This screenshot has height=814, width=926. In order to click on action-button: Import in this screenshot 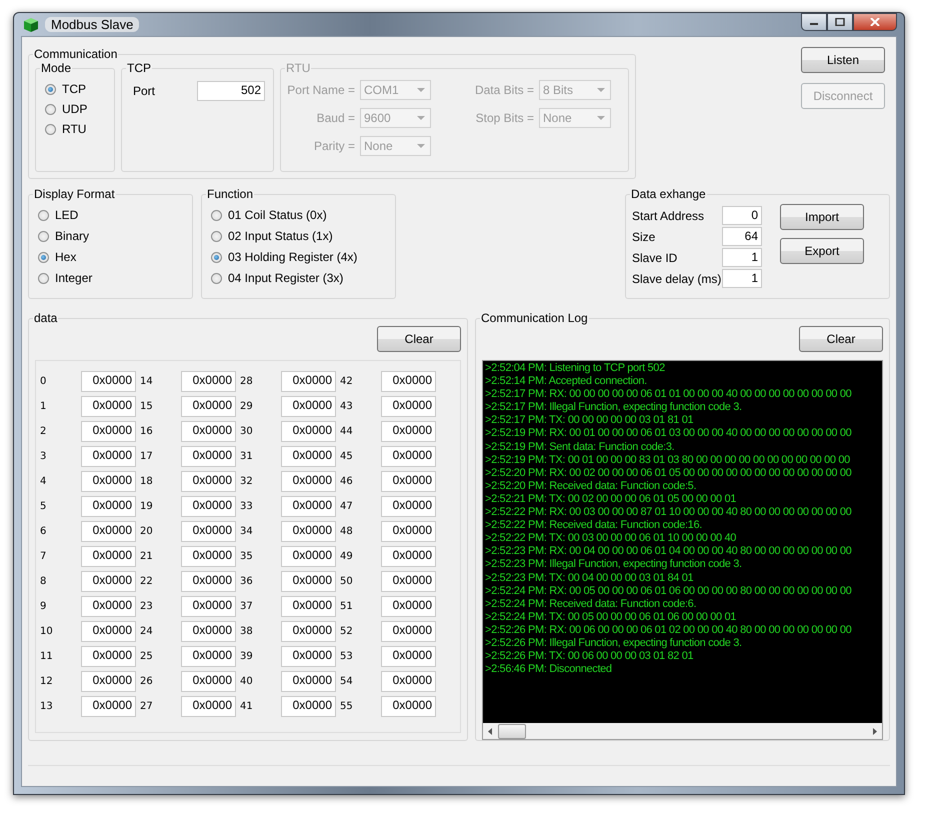, I will do `click(822, 217)`.